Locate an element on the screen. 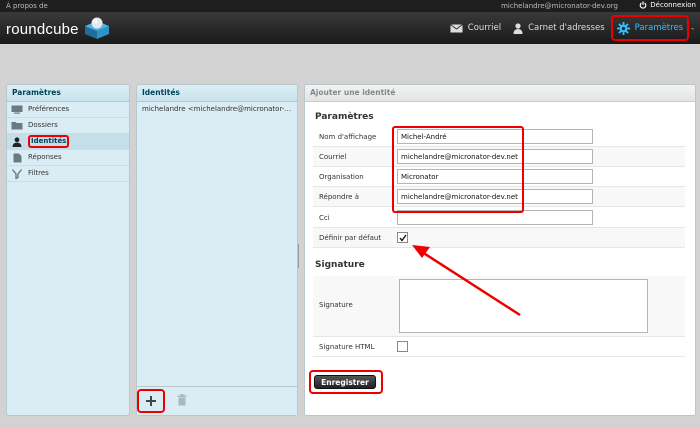 The height and width of the screenshot is (428, 700). identities-panel-title: Identités is located at coordinates (217, 93).